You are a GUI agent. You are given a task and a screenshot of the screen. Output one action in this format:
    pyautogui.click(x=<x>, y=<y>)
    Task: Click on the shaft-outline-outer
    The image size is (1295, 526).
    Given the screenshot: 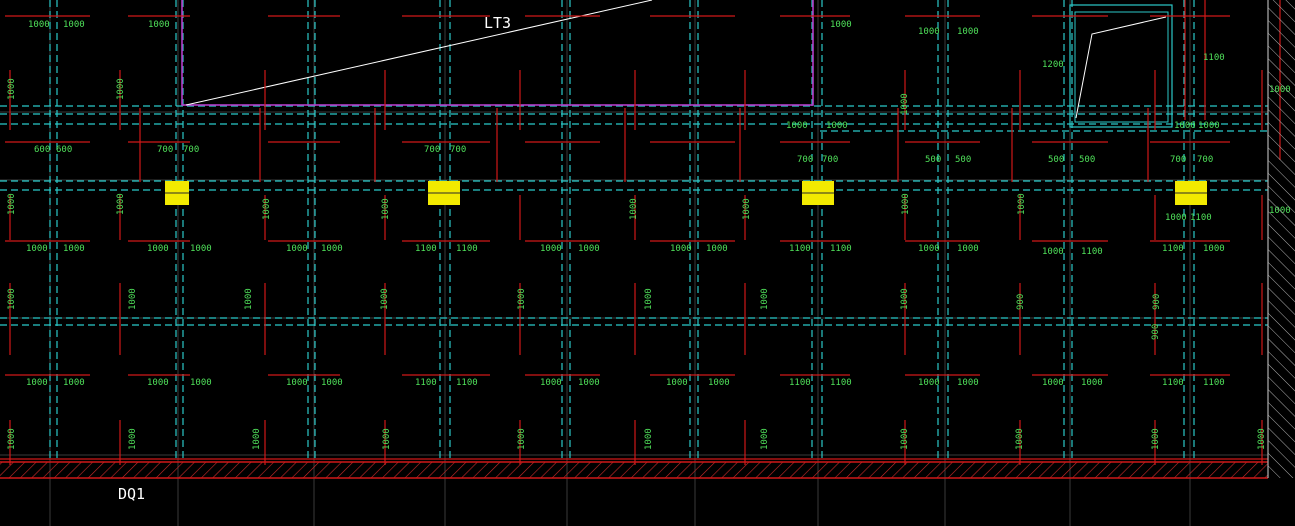 What is the action you would take?
    pyautogui.click(x=1121, y=66)
    